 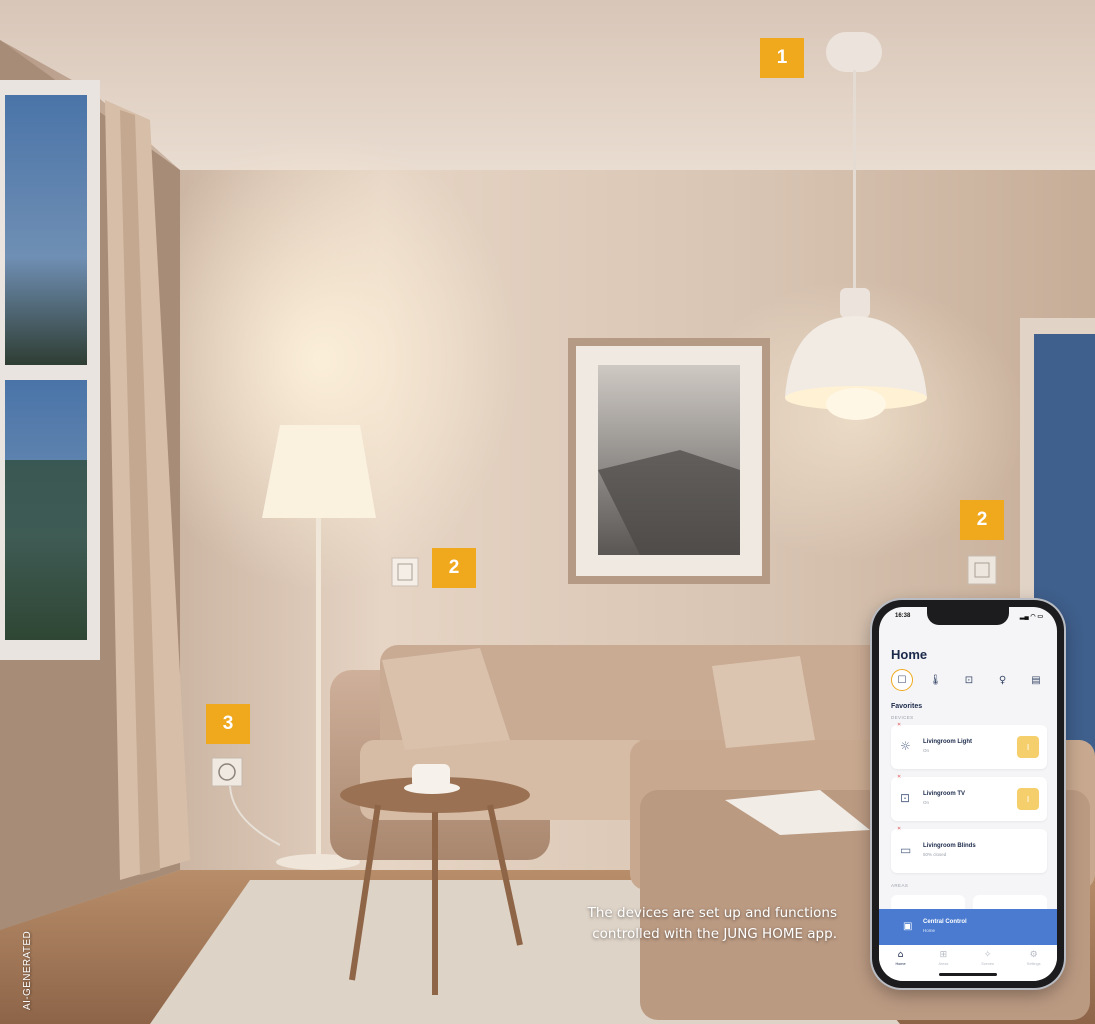 What do you see at coordinates (945, 922) in the screenshot?
I see `central-control-name: Central Control` at bounding box center [945, 922].